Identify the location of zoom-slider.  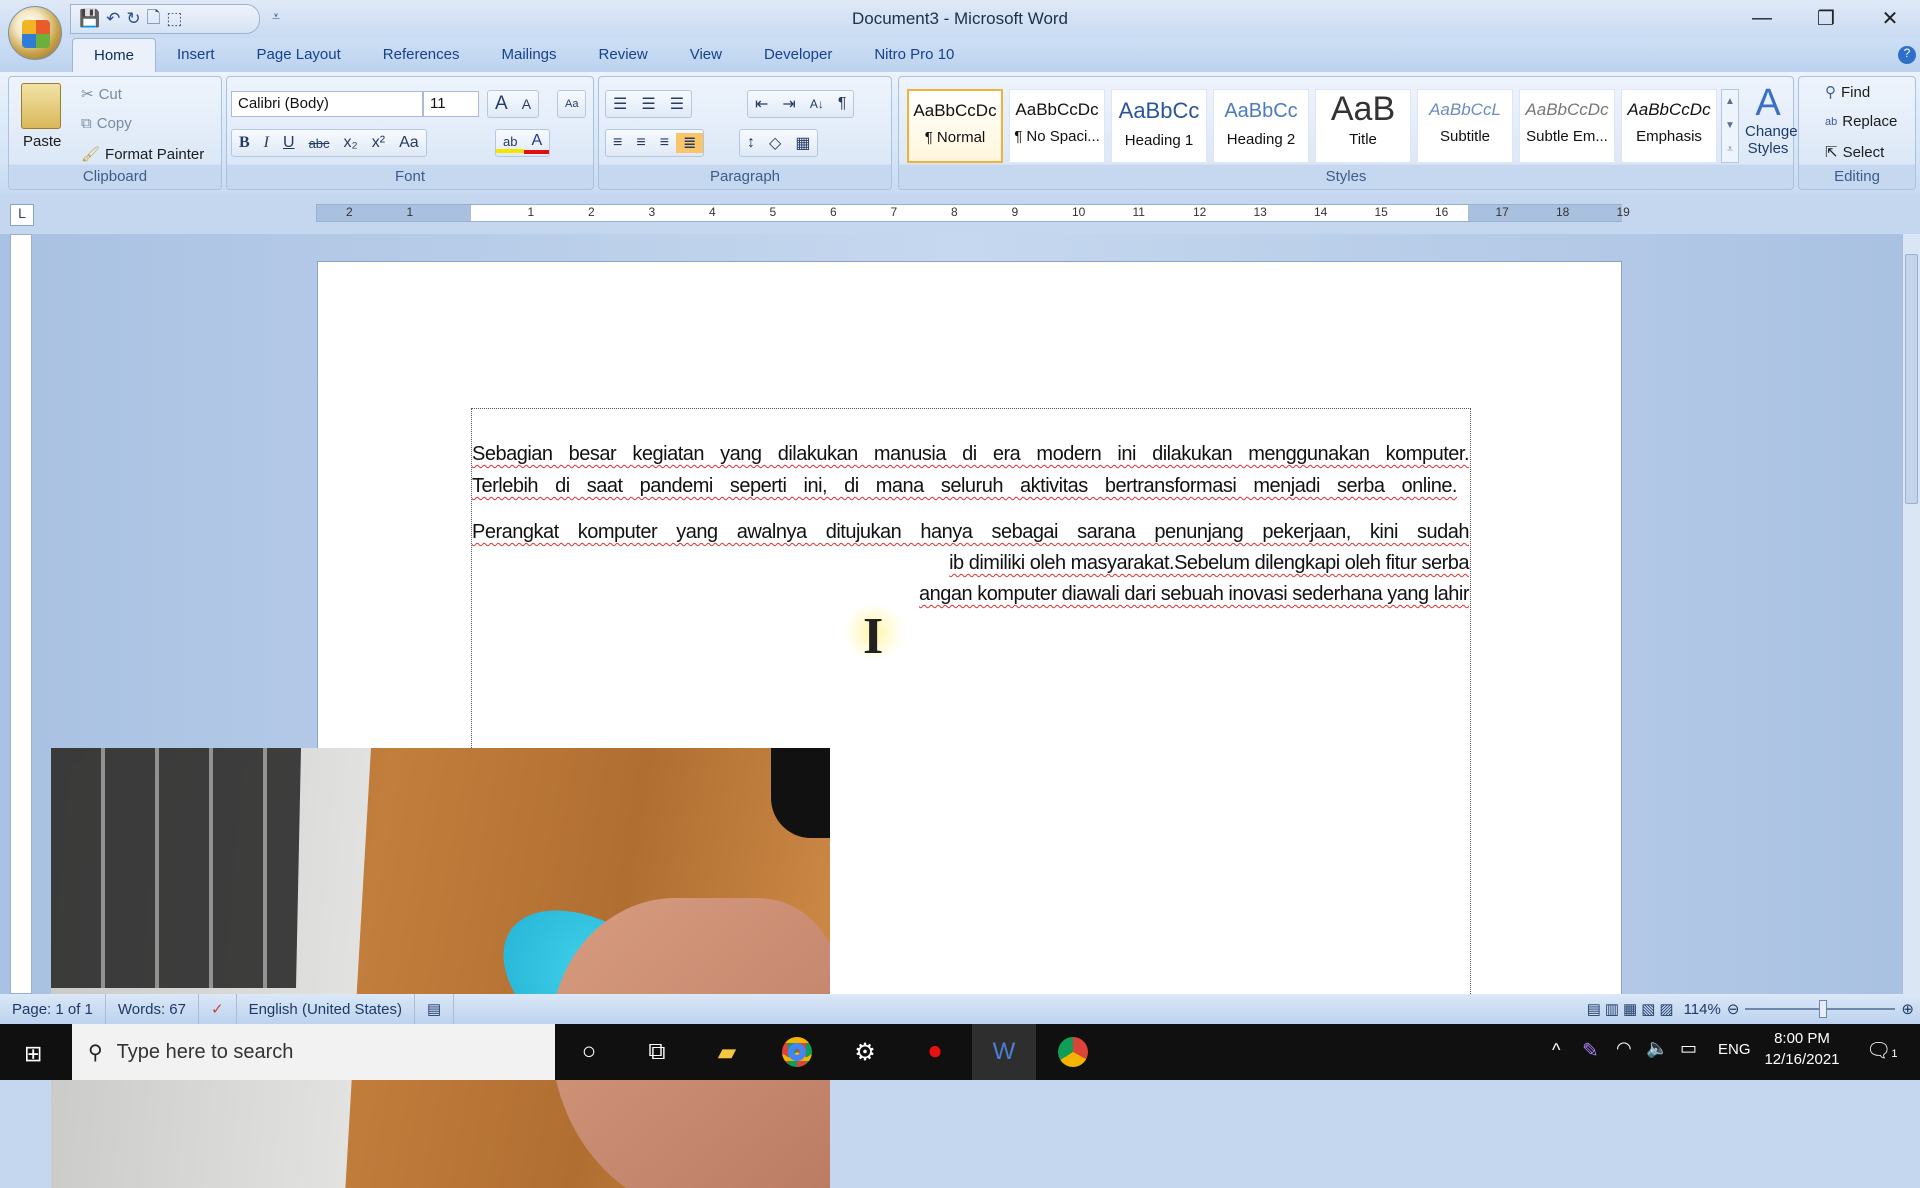
(1820, 1009).